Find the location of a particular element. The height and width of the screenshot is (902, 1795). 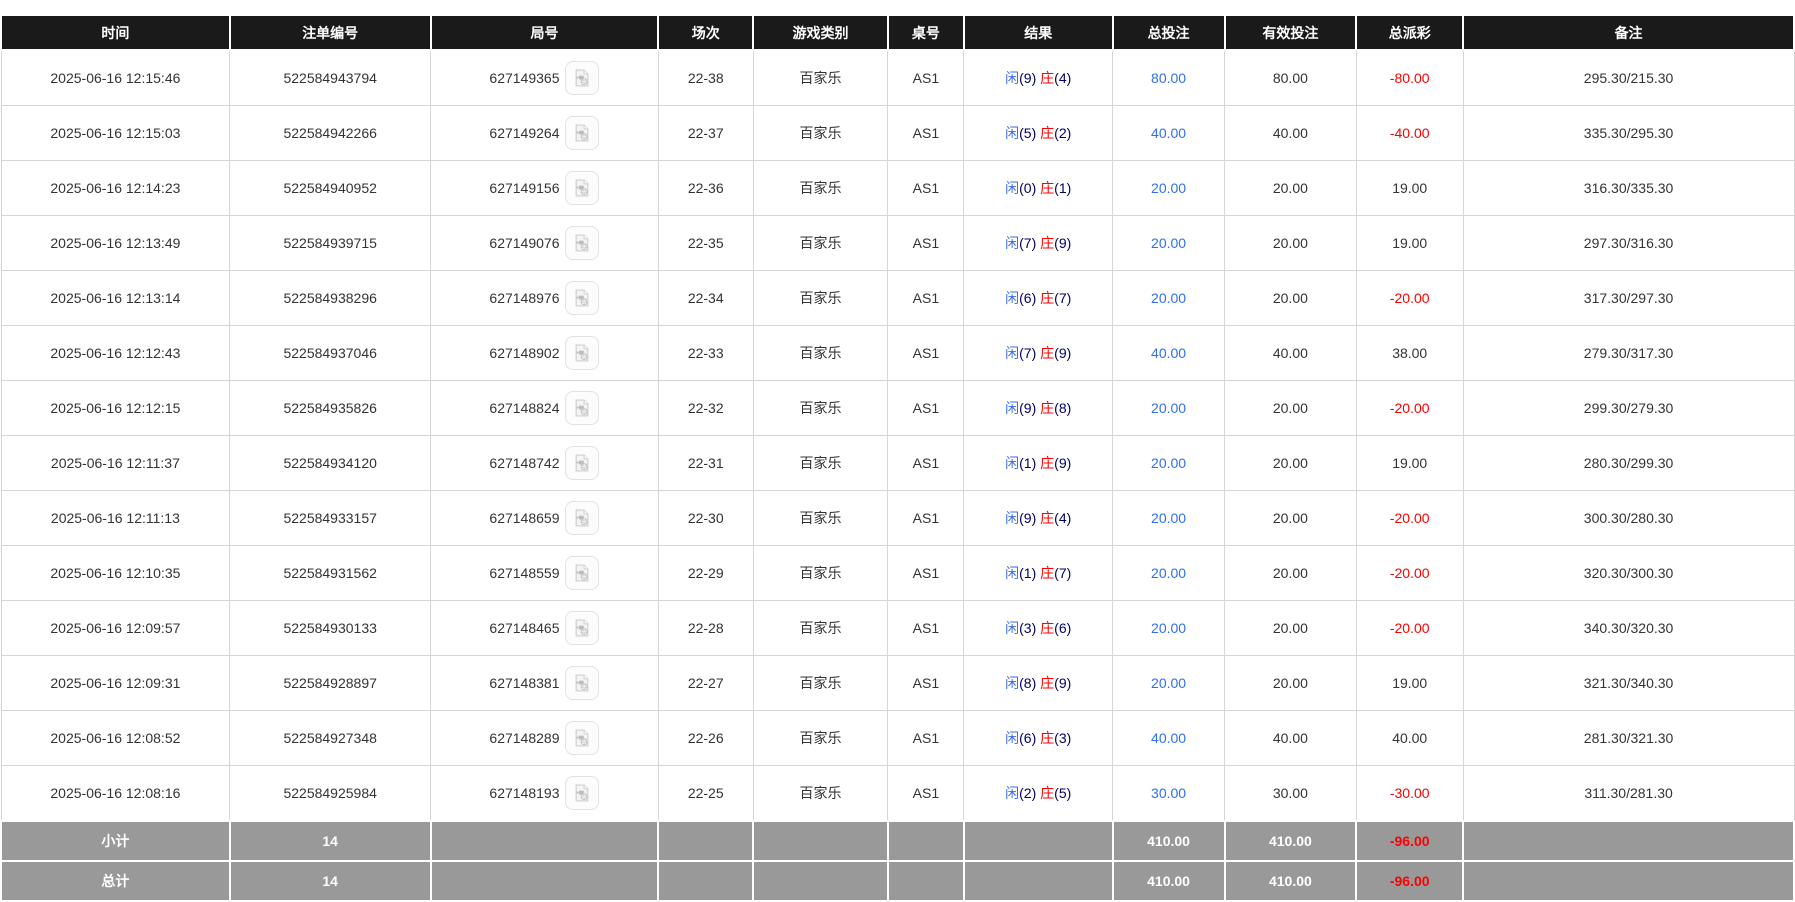

round-id-text: 627148465 is located at coordinates (524, 628).